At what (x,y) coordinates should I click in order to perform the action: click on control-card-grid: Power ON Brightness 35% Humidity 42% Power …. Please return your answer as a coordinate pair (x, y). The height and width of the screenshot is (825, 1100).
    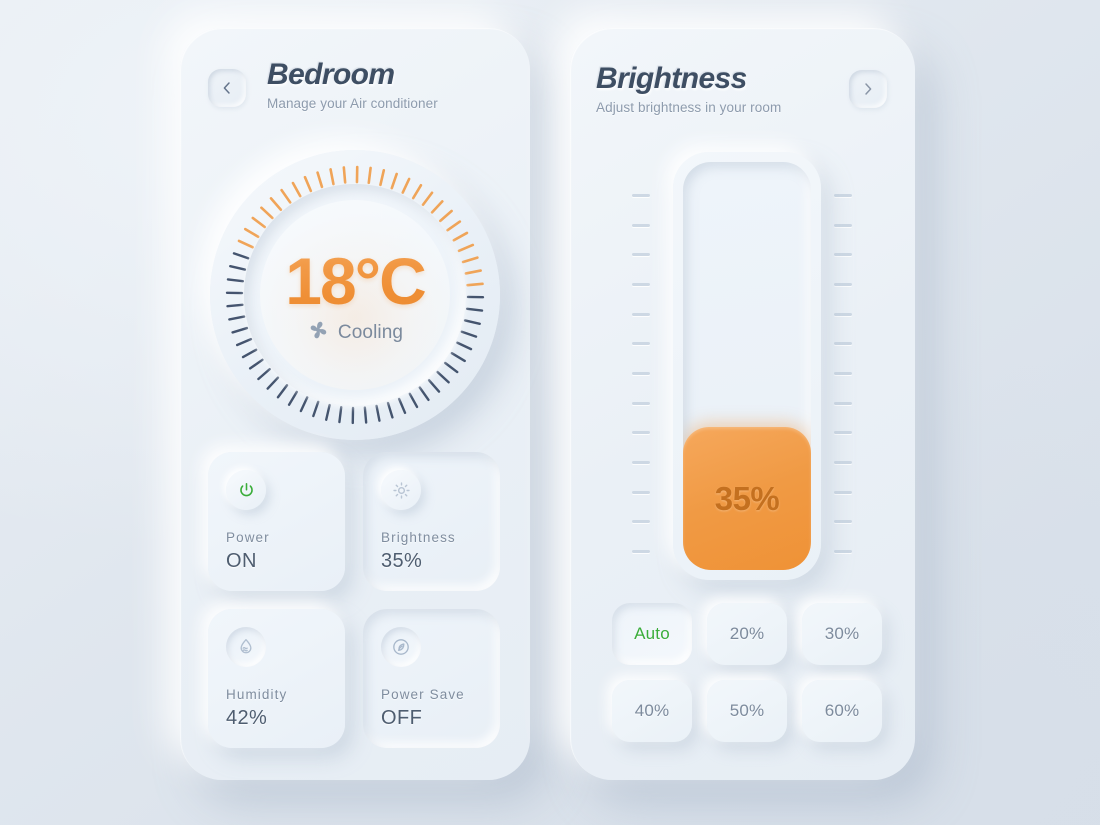
    Looking at the image, I should click on (355, 600).